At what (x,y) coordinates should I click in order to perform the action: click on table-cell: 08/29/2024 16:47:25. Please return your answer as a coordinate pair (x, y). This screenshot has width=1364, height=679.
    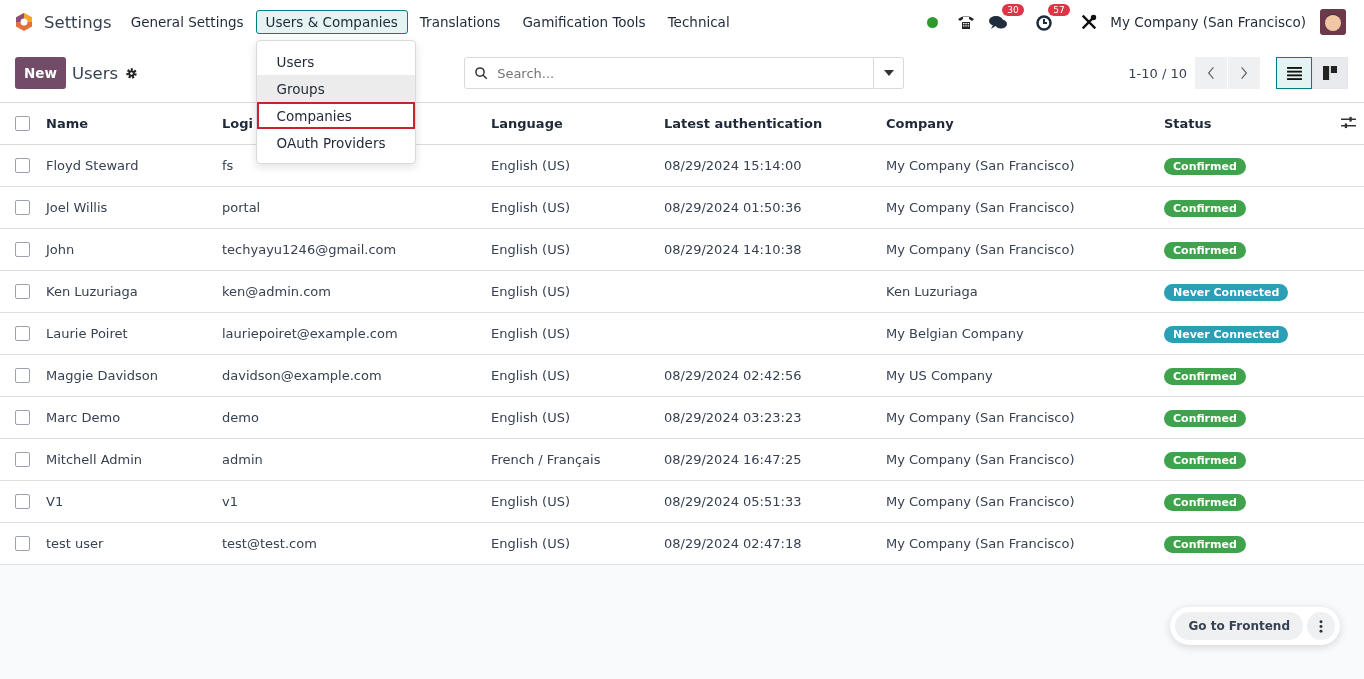
    Looking at the image, I should click on (774, 459).